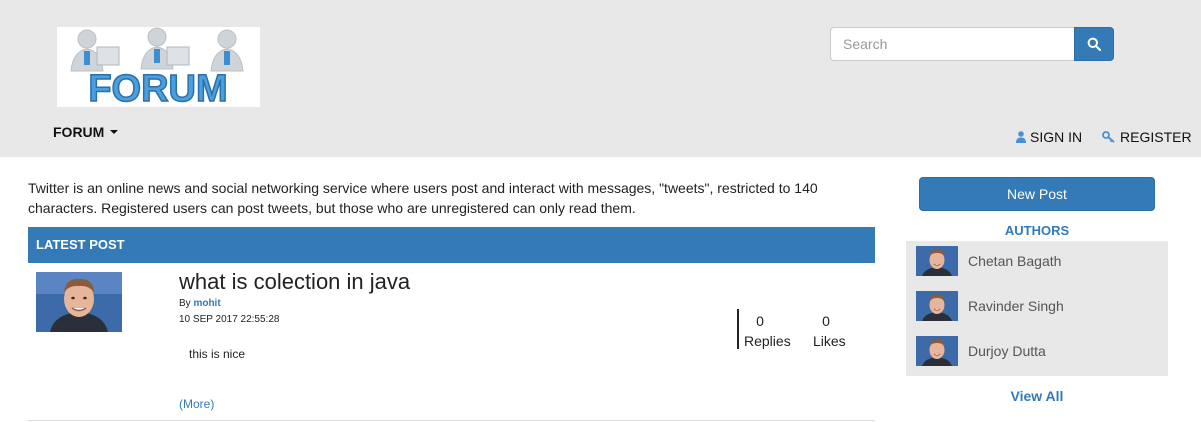 This screenshot has width=1201, height=422. I want to click on replies-label: Replies, so click(767, 341).